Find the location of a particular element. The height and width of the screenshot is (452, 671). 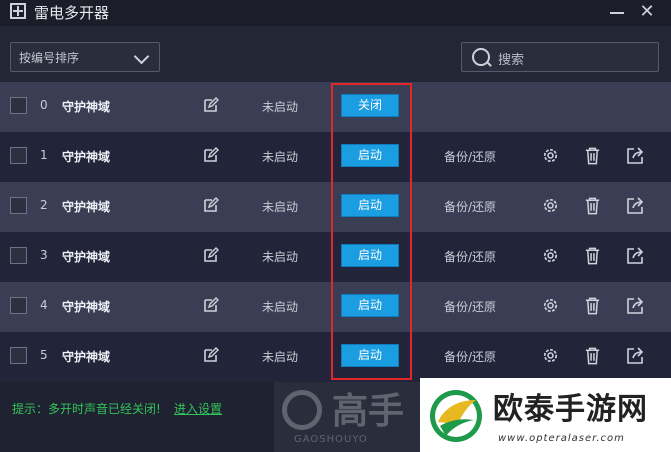

instance-index: 1 is located at coordinates (44, 155).